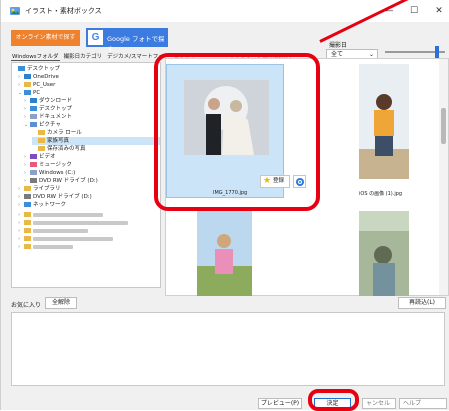  Describe the element at coordinates (55, 165) in the screenshot. I see `tree-item-label: ミュージック` at that location.